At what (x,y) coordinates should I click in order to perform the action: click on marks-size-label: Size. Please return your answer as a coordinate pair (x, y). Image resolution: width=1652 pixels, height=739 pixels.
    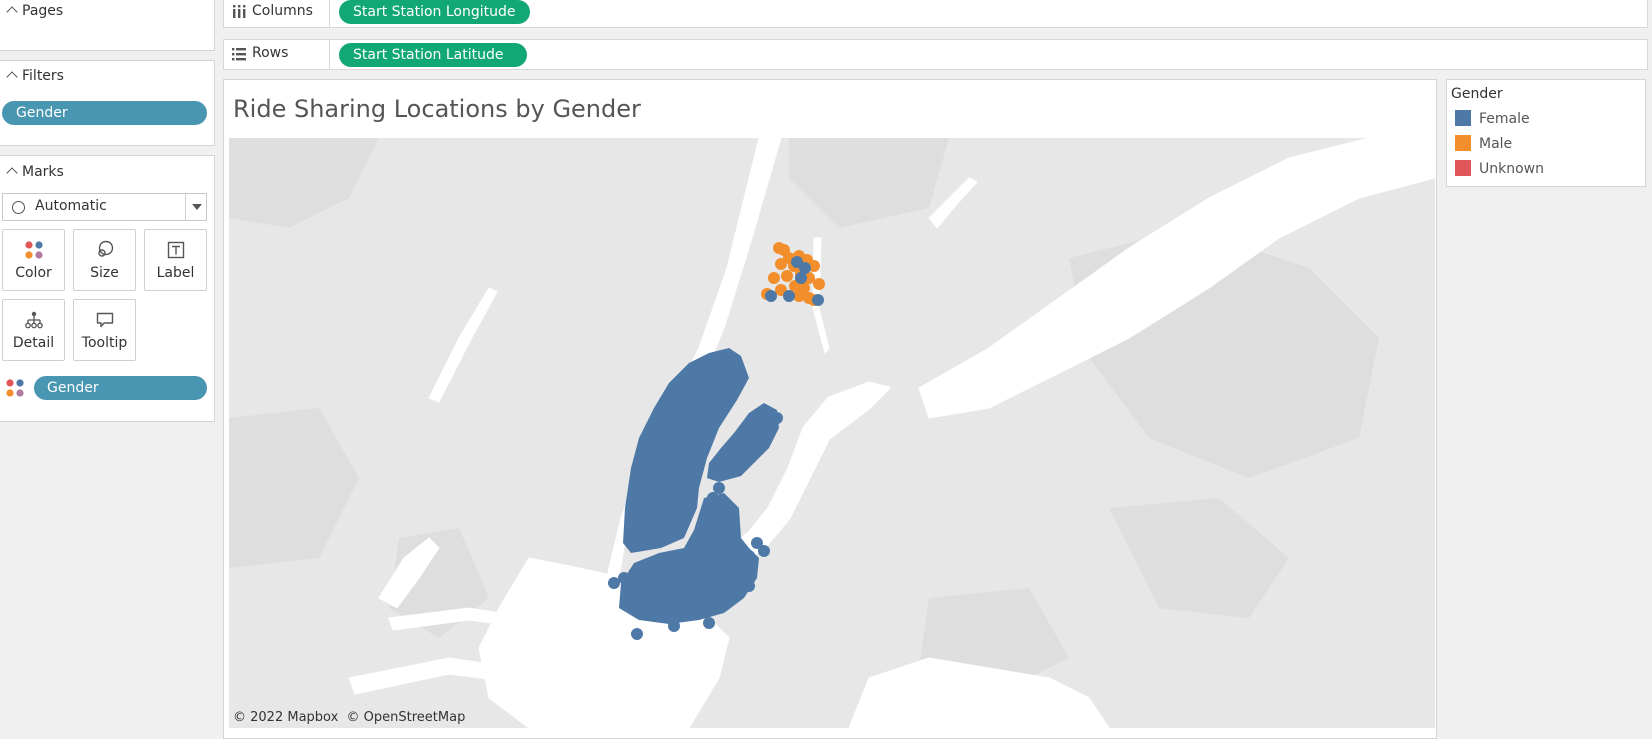
    Looking at the image, I should click on (104, 273).